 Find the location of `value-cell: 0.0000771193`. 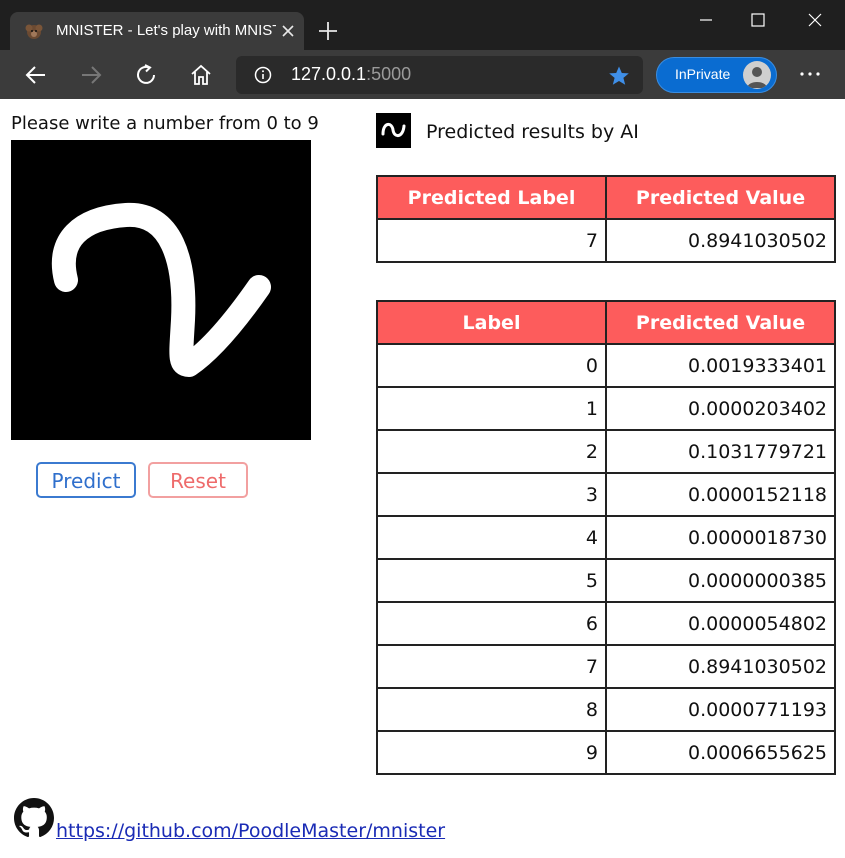

value-cell: 0.0000771193 is located at coordinates (720, 709).